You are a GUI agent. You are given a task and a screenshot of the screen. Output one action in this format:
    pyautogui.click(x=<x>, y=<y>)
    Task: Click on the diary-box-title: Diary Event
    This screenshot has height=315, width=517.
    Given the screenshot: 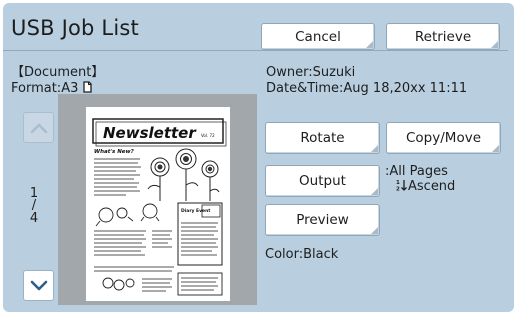 What is the action you would take?
    pyautogui.click(x=196, y=211)
    